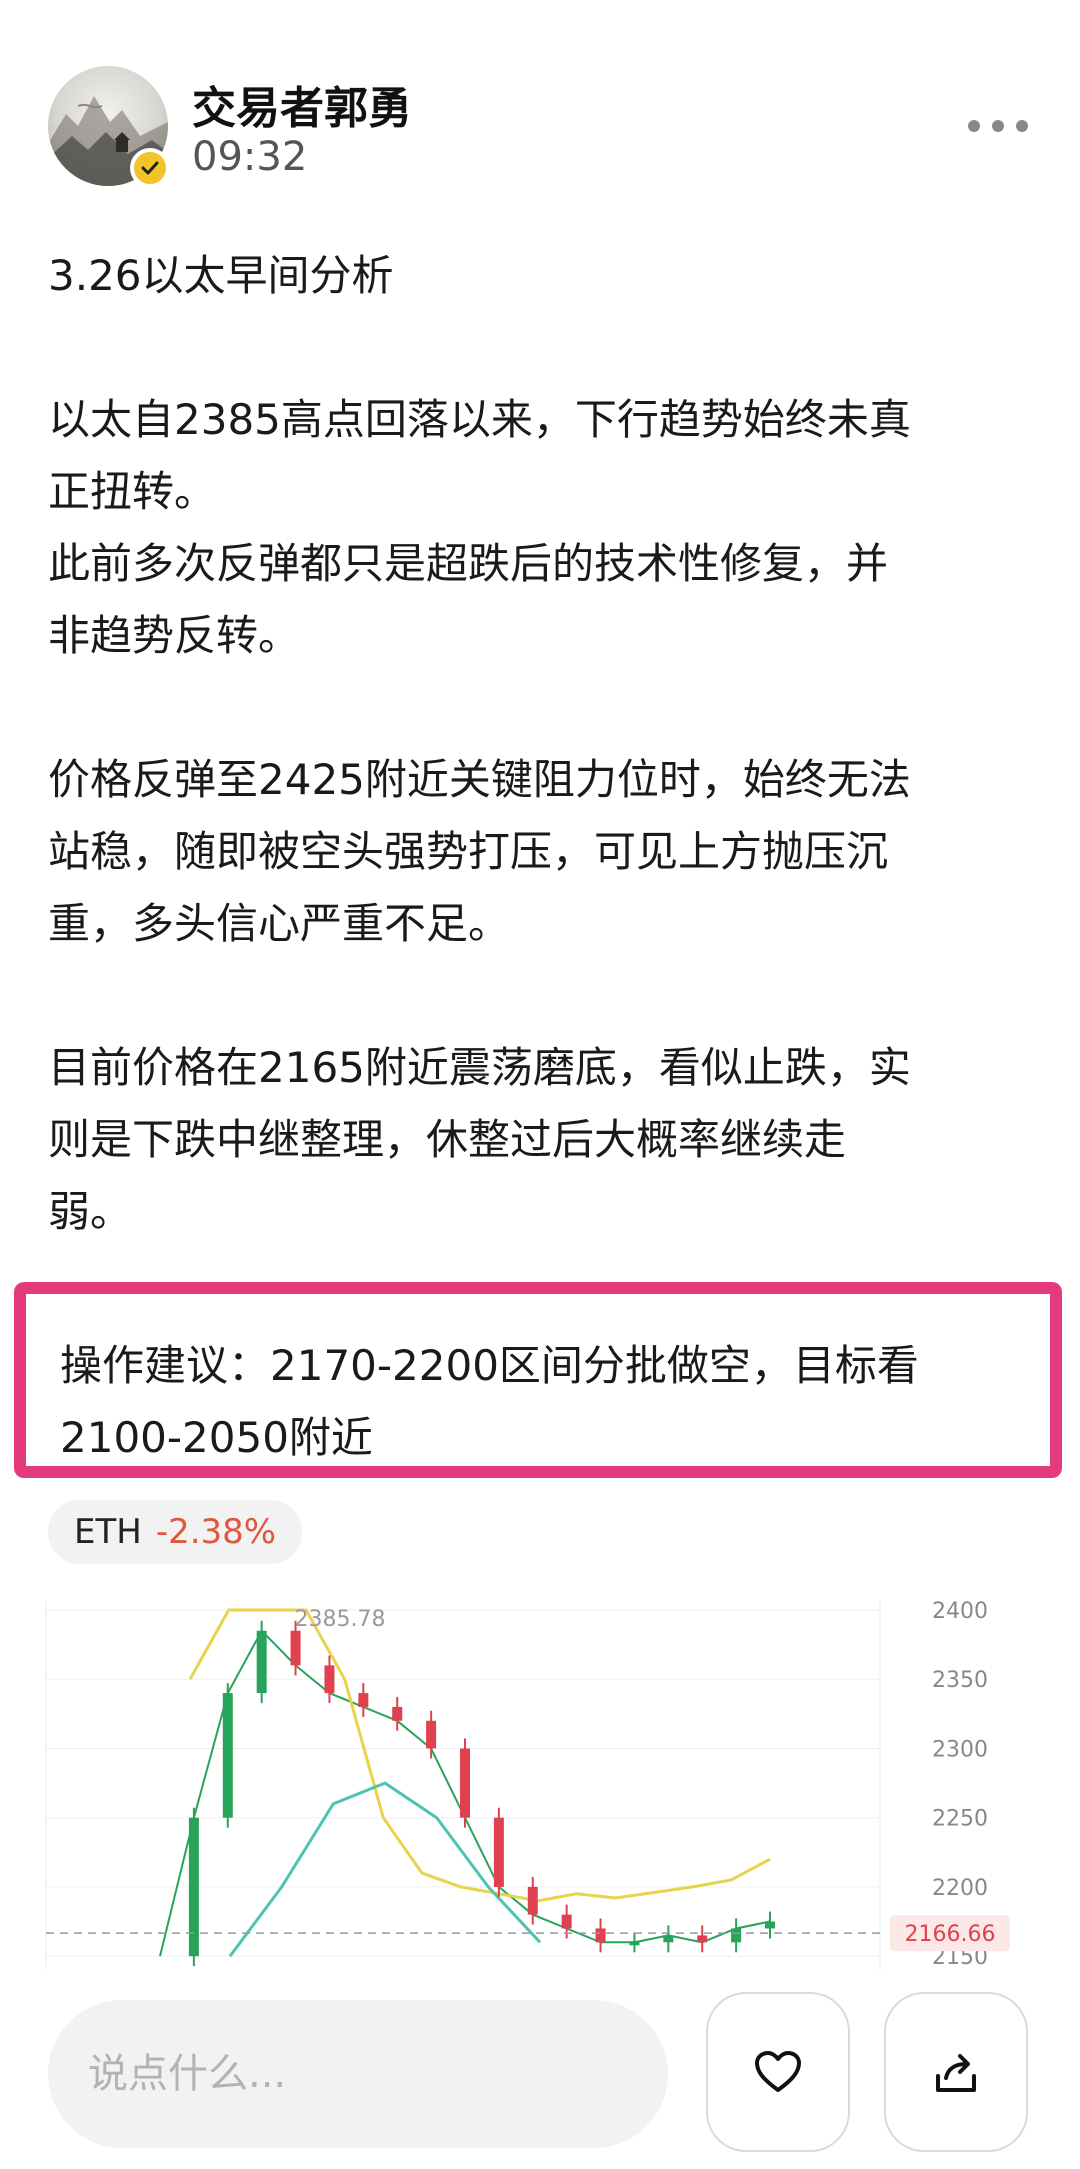 The height and width of the screenshot is (2169, 1080). I want to click on post-title: 3.26以太早间分析, so click(221, 275).